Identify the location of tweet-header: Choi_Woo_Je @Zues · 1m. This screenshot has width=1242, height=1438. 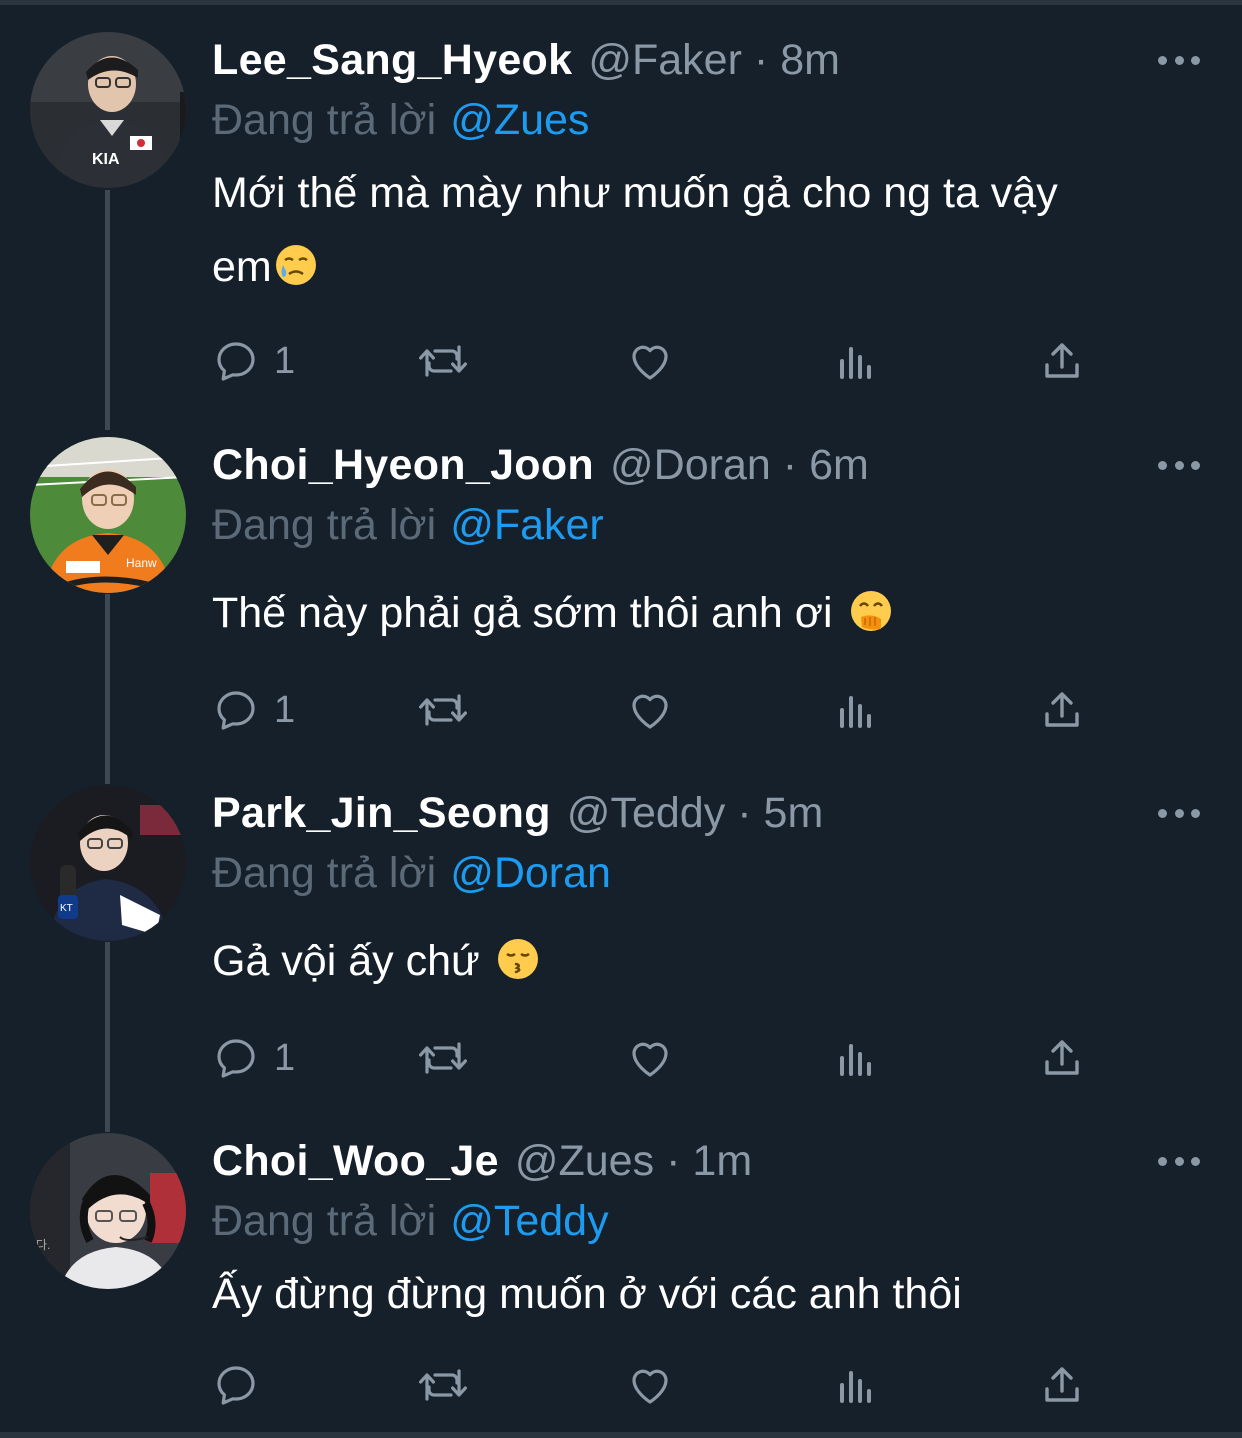
(482, 1161).